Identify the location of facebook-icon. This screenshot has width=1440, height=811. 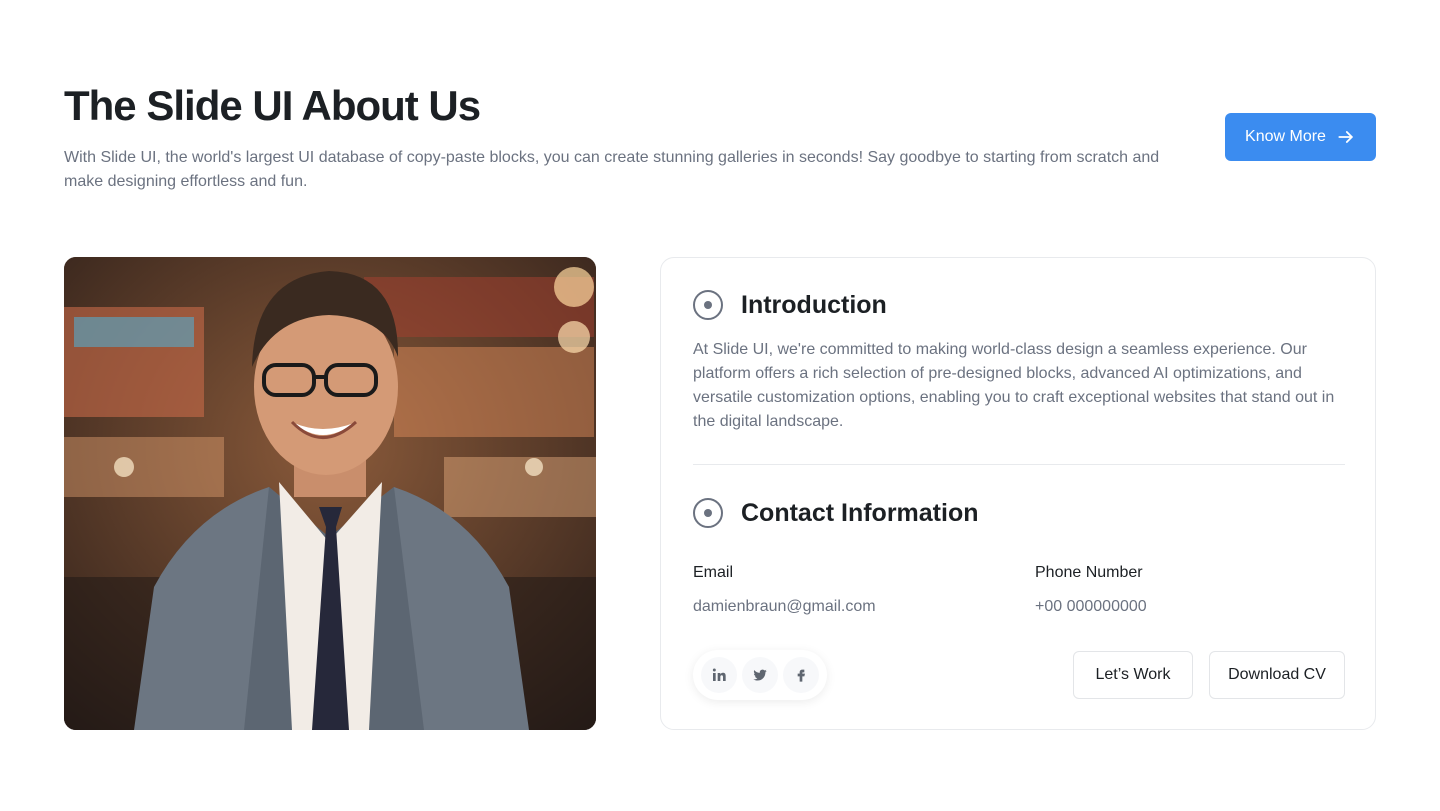
(800, 675).